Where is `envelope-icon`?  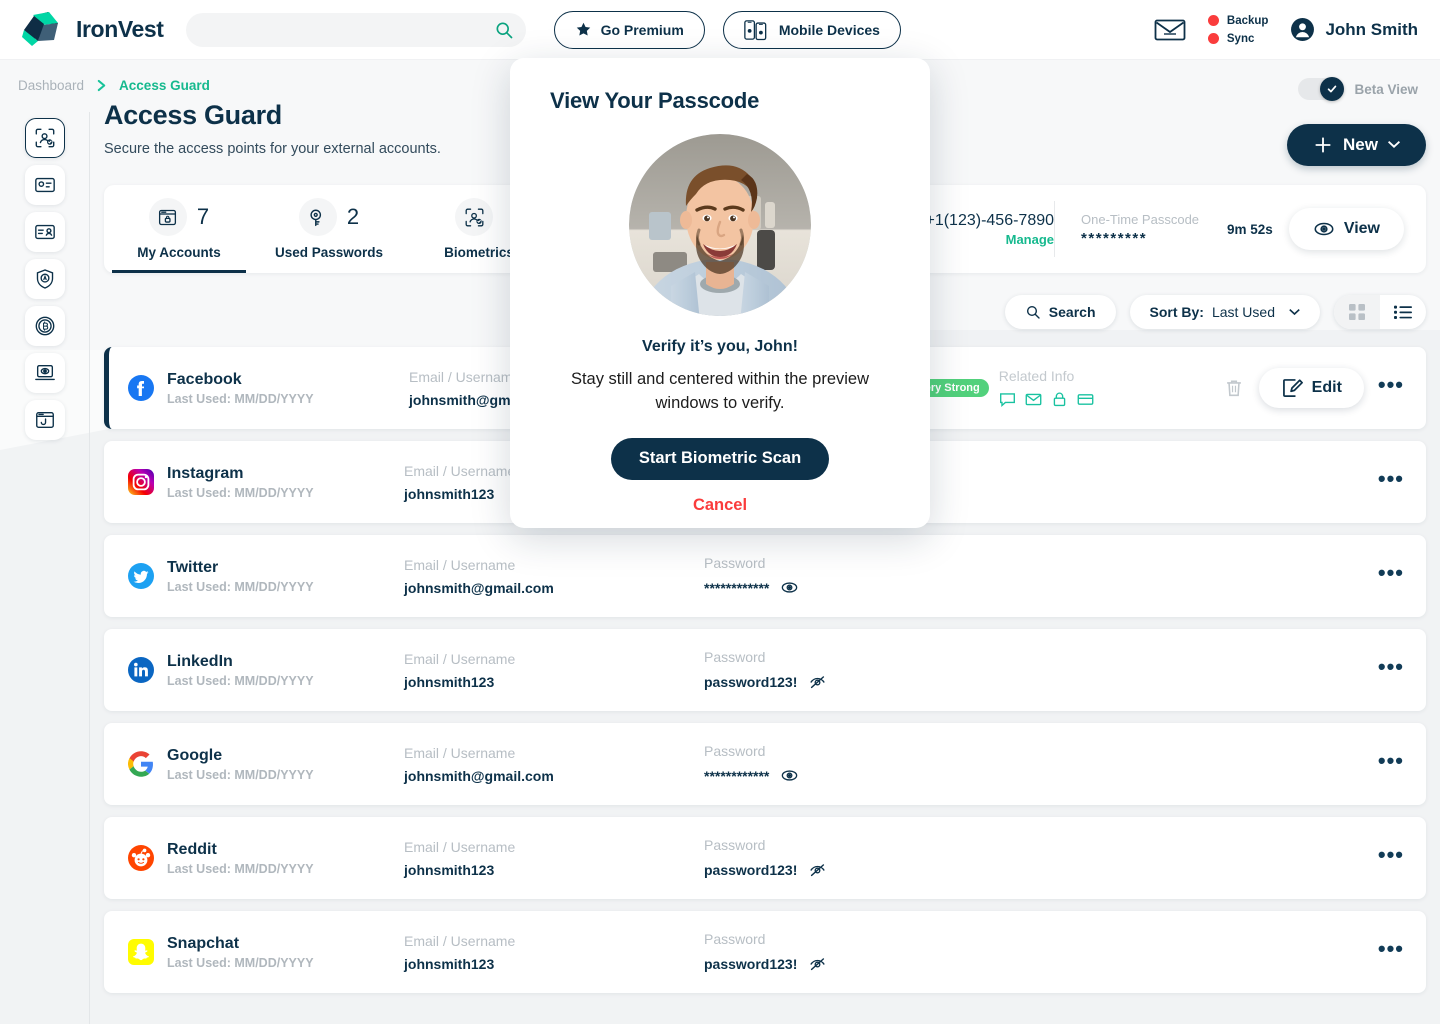
envelope-icon is located at coordinates (1170, 30).